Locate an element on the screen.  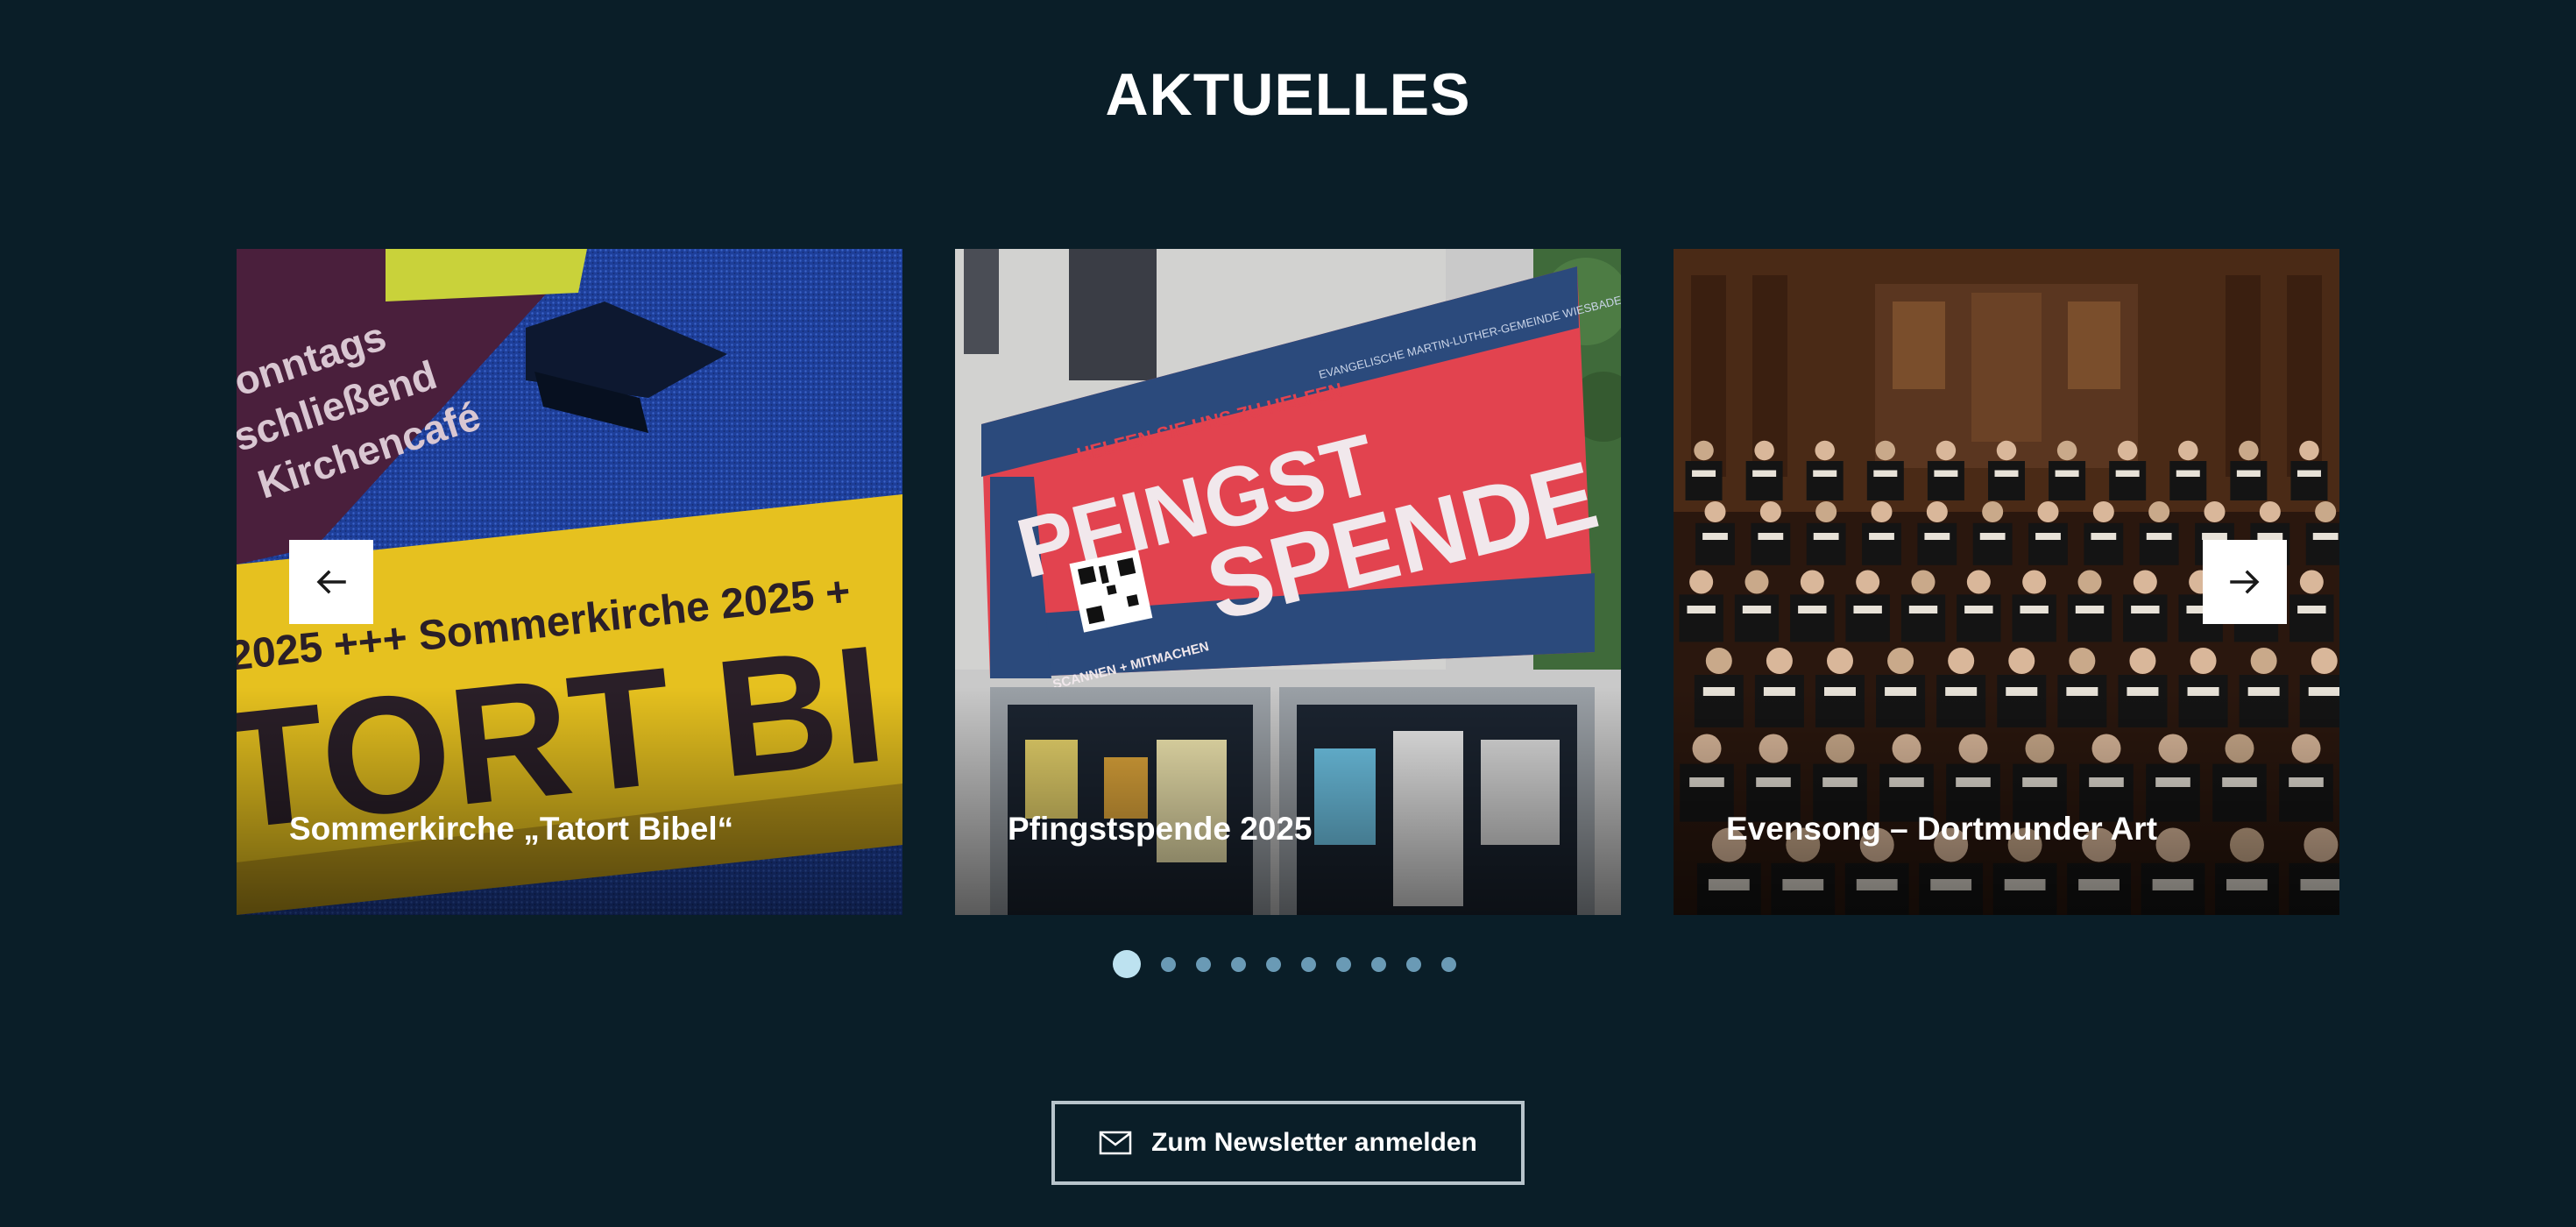
arrow-left-icon is located at coordinates (331, 582).